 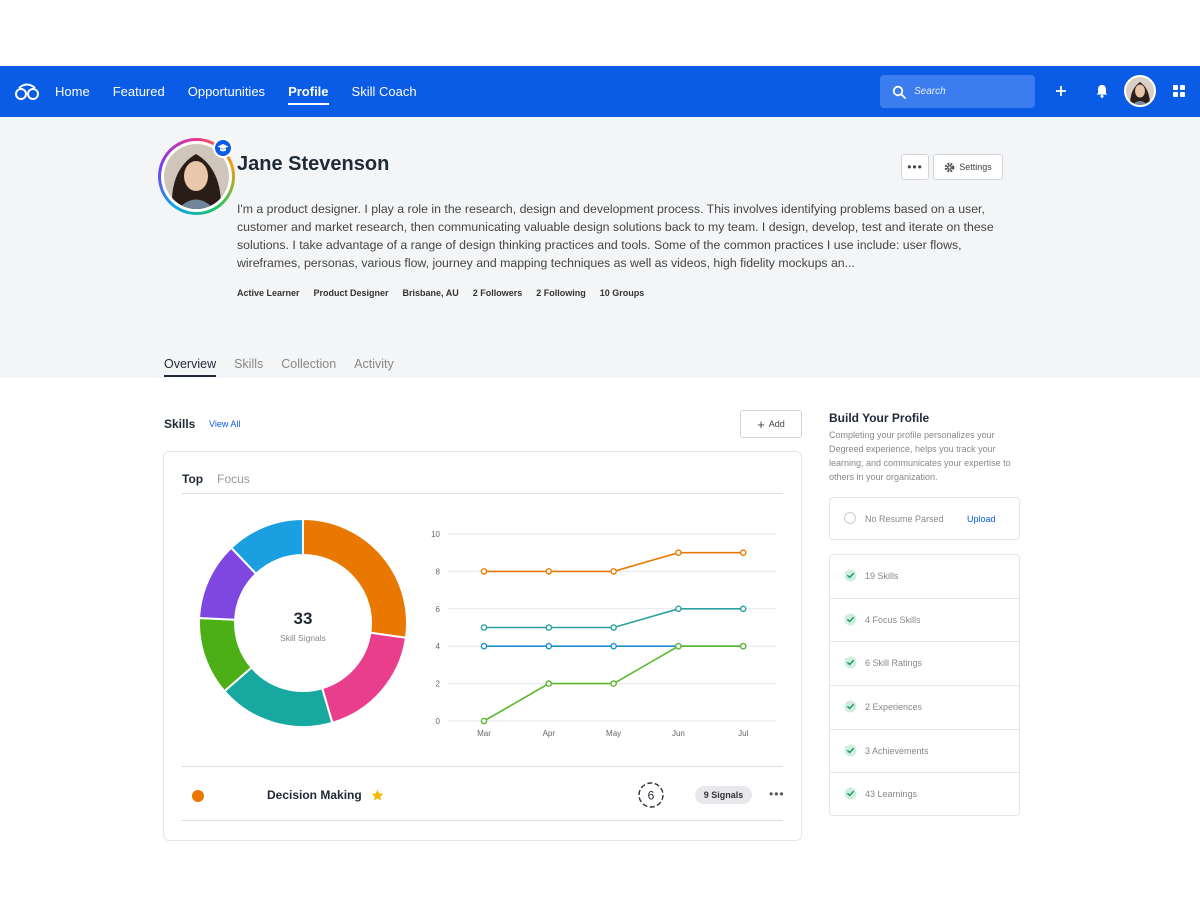 What do you see at coordinates (776, 424) in the screenshot?
I see `add-label: Add` at bounding box center [776, 424].